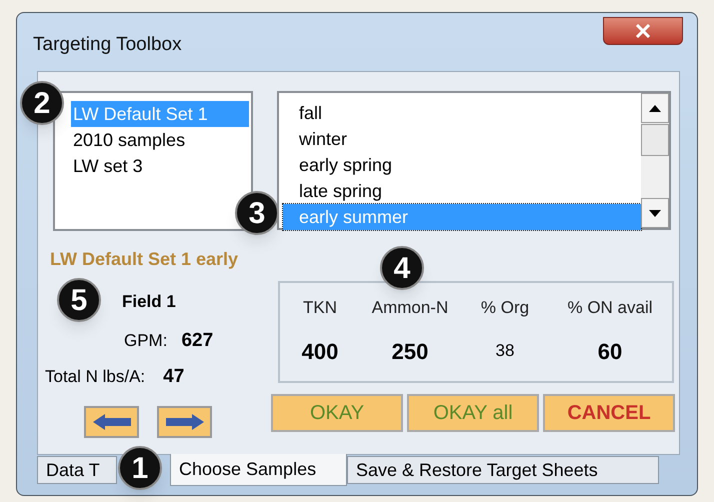  Describe the element at coordinates (410, 352) in the screenshot. I see `nutrient-value: 250` at that location.